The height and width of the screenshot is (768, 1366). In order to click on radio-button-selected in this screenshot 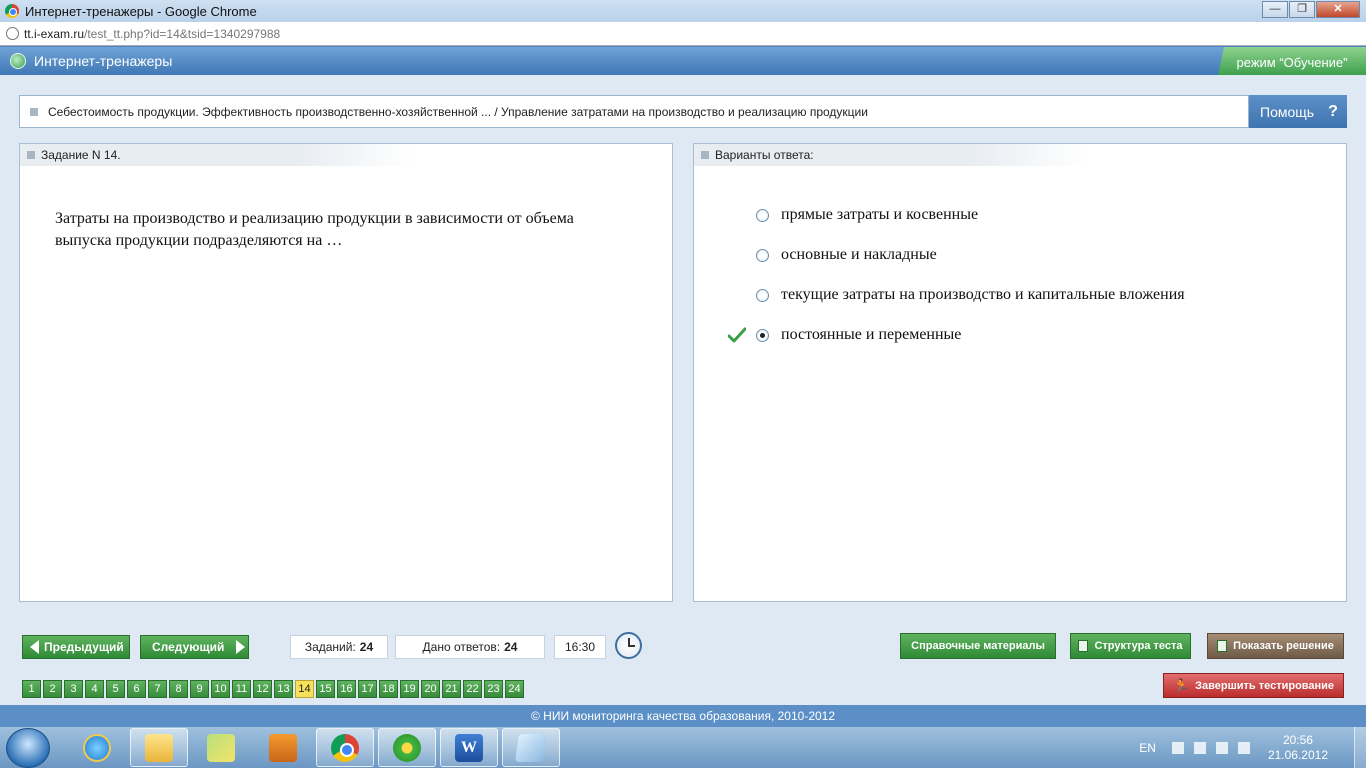, I will do `click(762, 335)`.